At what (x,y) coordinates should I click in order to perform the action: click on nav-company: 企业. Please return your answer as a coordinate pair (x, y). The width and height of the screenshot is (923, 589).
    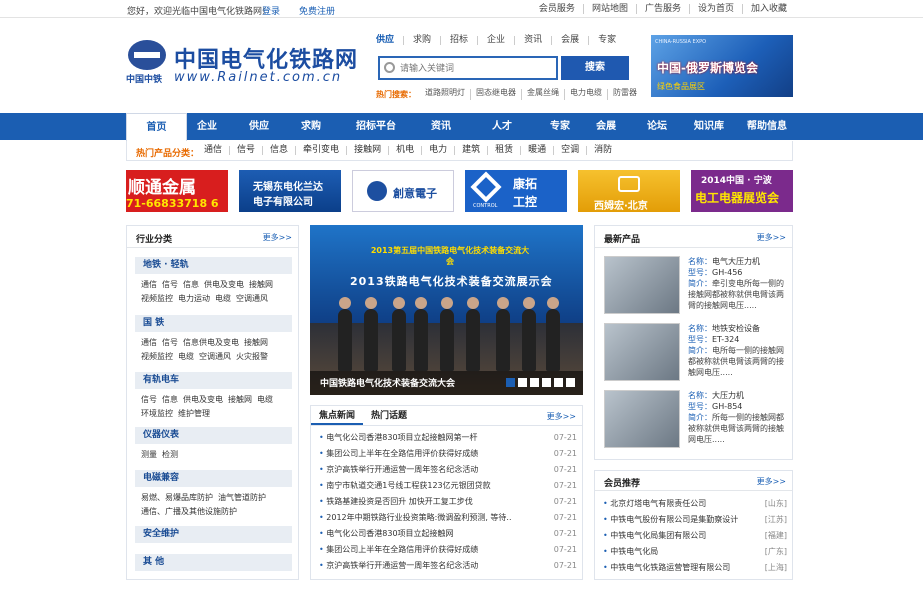
    Looking at the image, I should click on (207, 126).